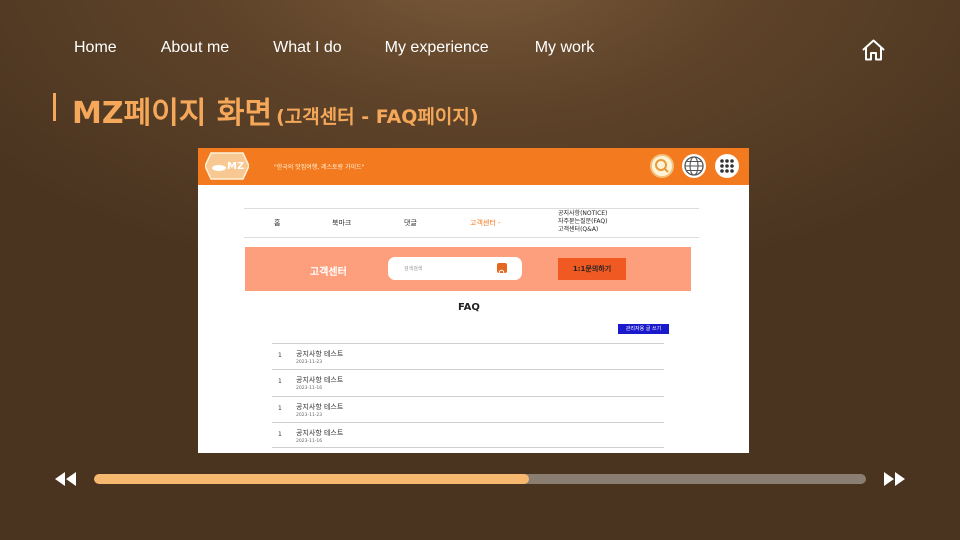  I want to click on grid-menu-icon, so click(727, 166).